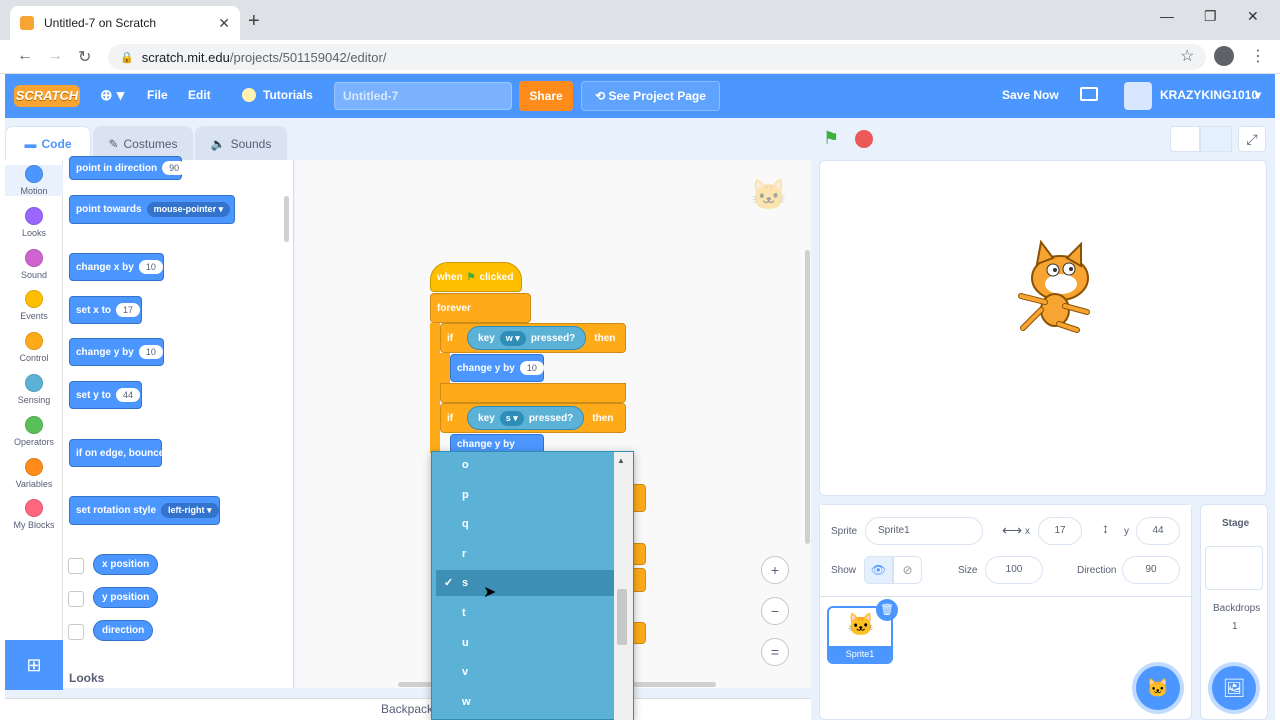 Image resolution: width=1280 pixels, height=720 pixels. What do you see at coordinates (116, 267) in the screenshot?
I see `block-change-x: change x by 10` at bounding box center [116, 267].